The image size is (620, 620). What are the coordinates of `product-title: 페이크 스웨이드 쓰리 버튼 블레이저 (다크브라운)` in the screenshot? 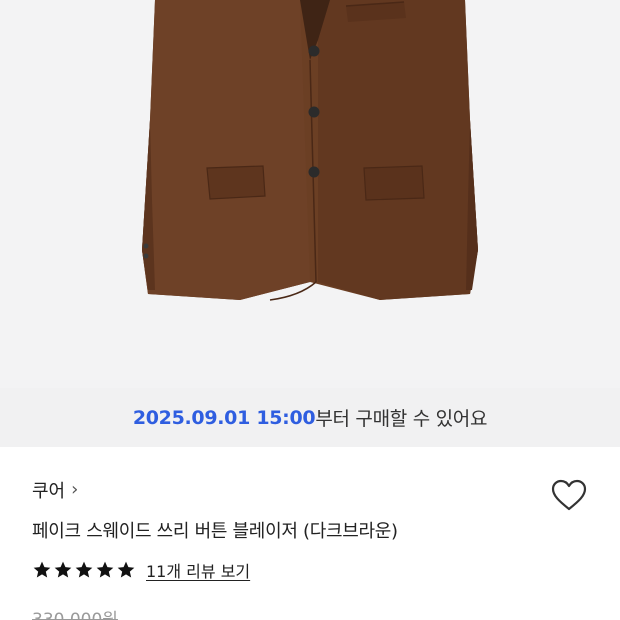 It's located at (215, 531).